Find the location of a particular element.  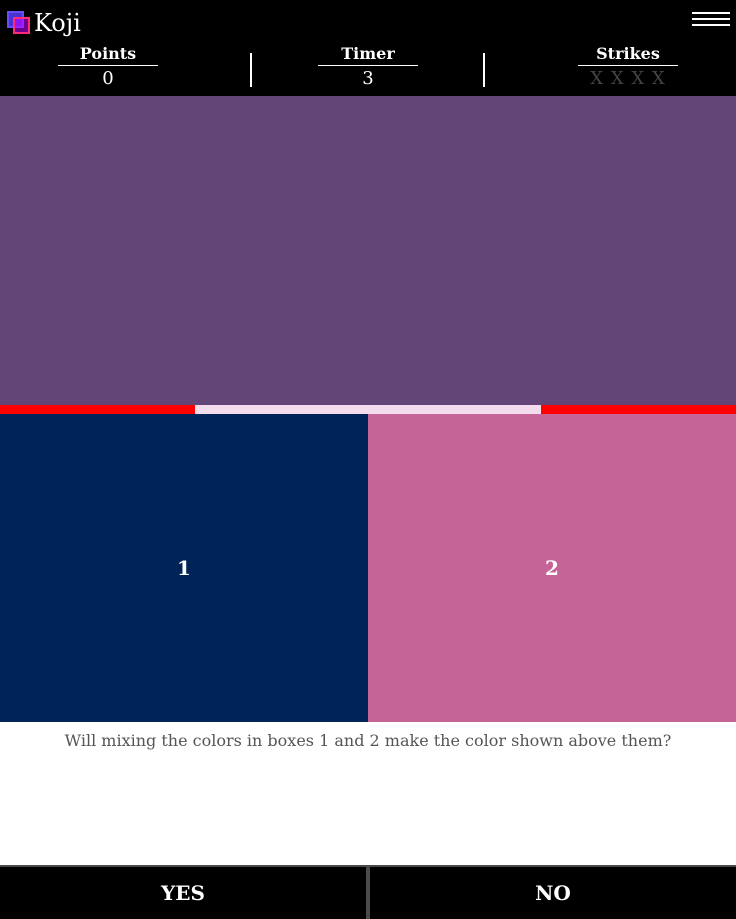

brand: Koji is located at coordinates (44, 23).